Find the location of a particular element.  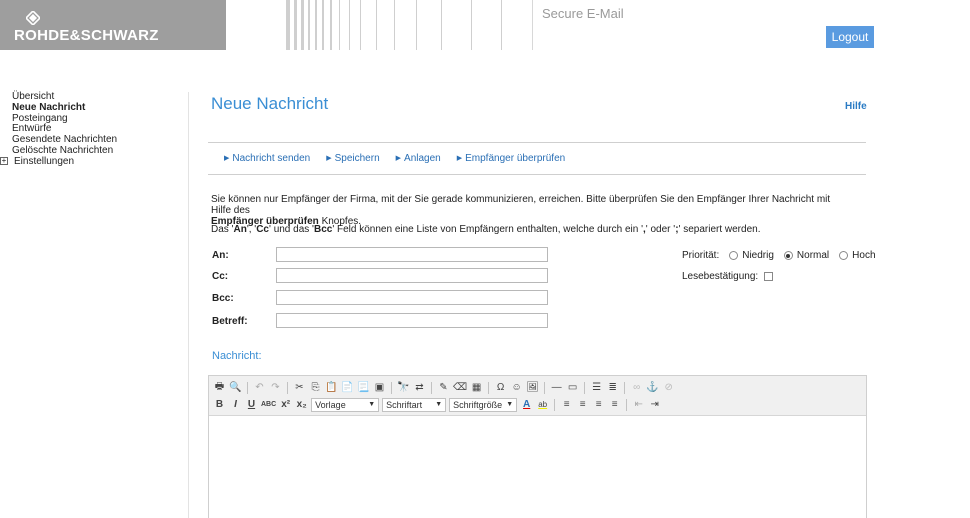

numbered-list-icon: ≣ is located at coordinates (612, 387).